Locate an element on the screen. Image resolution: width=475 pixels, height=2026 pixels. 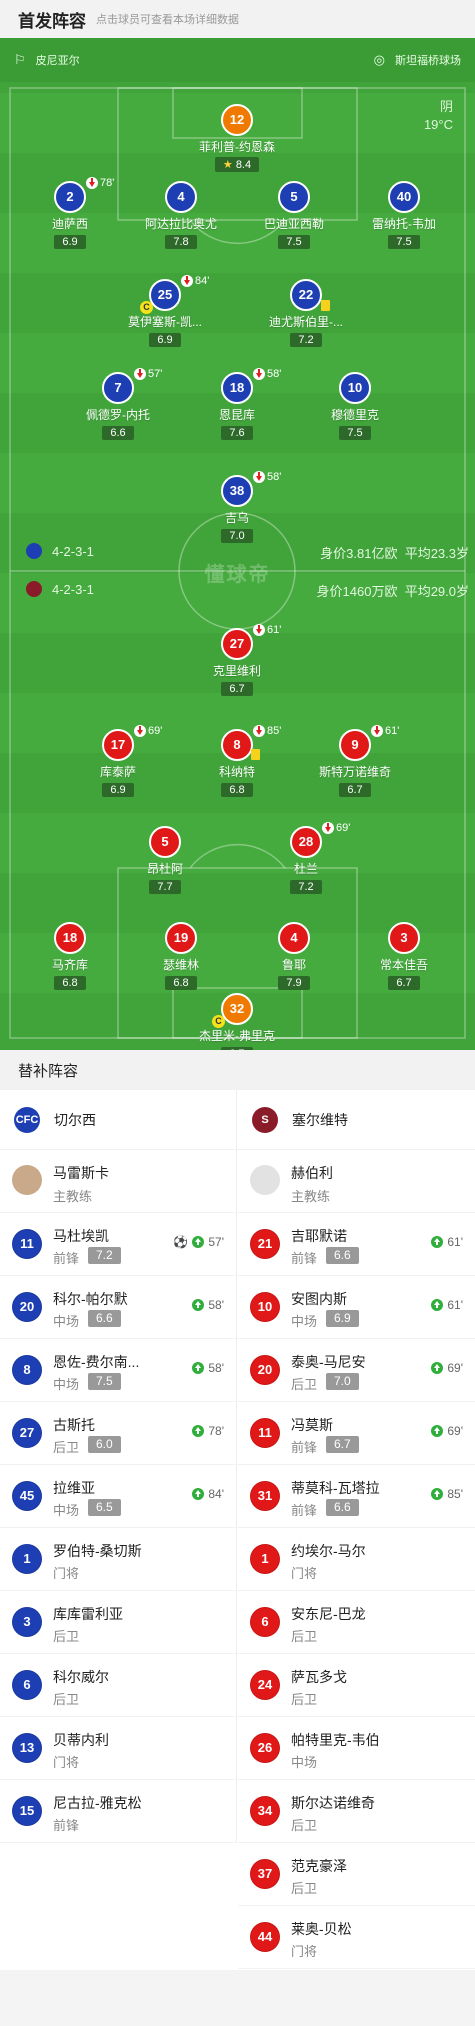
player-number: 11 is located at coordinates (27, 1244).